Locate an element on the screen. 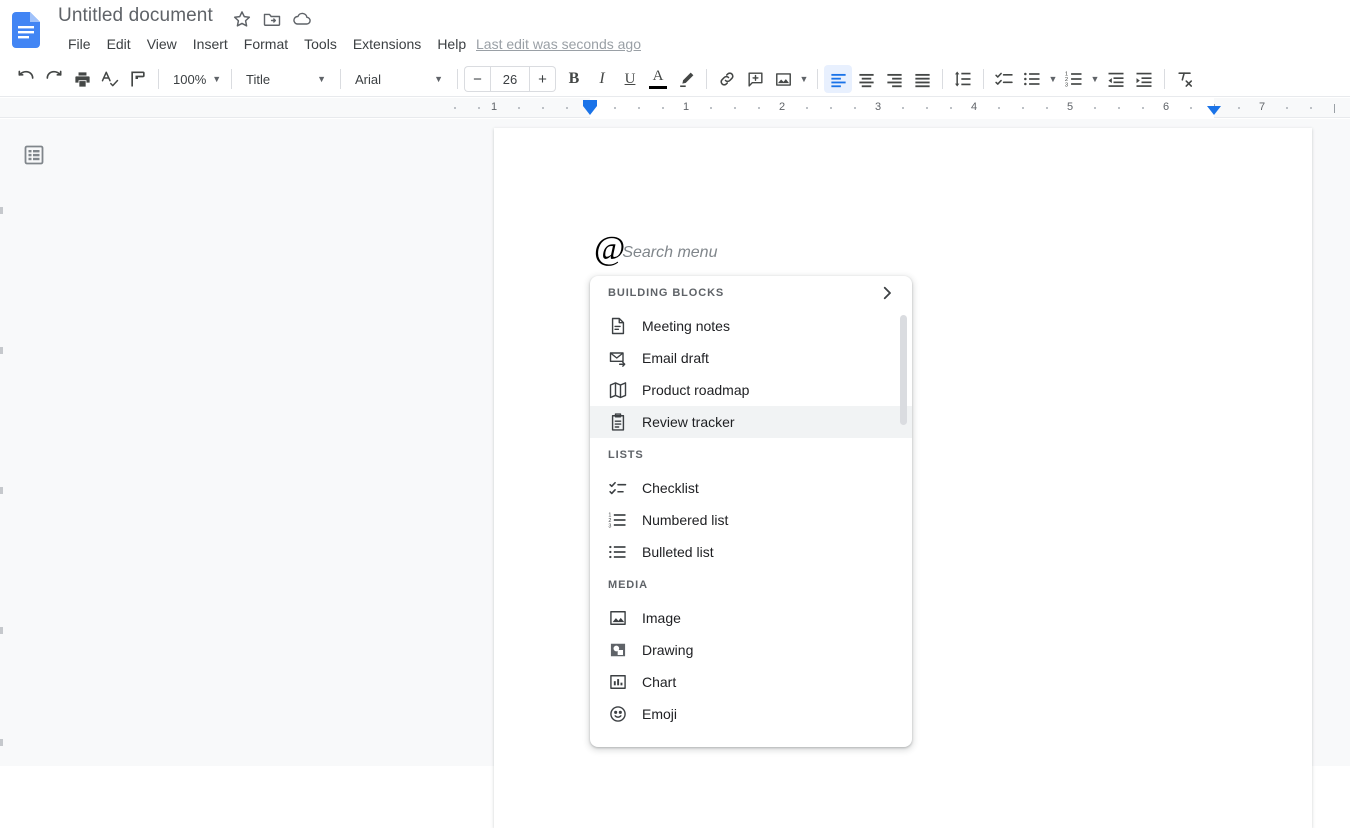 This screenshot has height=828, width=1350. product-roadmap-icon is located at coordinates (618, 390).